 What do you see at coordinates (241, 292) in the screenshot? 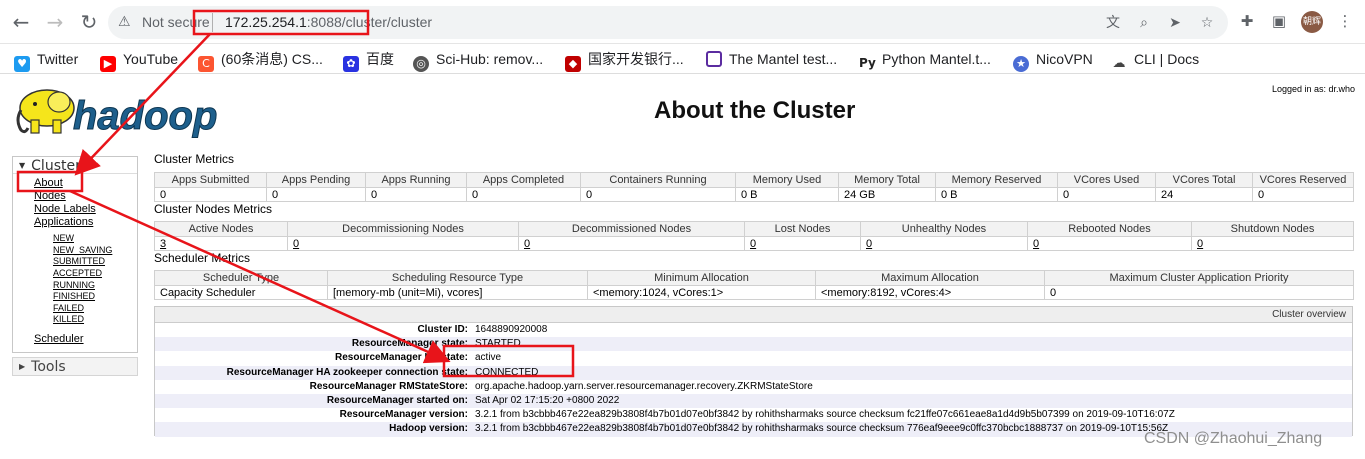
I see `table-cell: Capacity Scheduler` at bounding box center [241, 292].